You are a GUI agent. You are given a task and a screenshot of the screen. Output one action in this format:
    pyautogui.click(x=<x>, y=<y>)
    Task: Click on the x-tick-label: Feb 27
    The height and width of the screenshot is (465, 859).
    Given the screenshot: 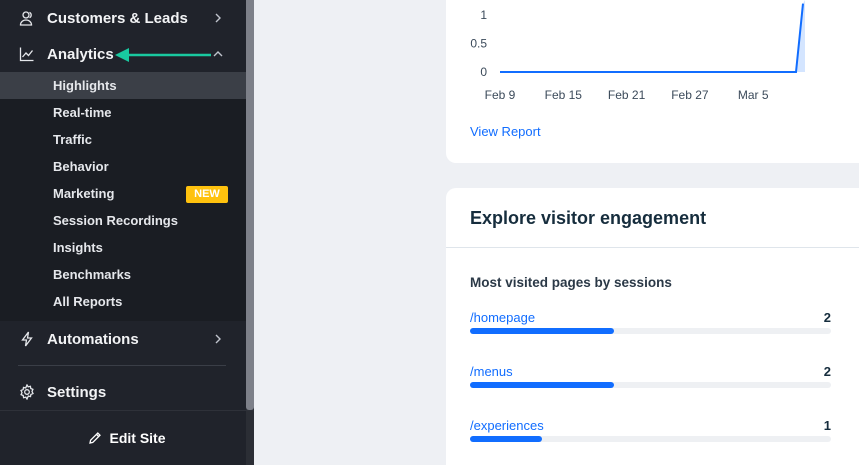 What is the action you would take?
    pyautogui.click(x=690, y=95)
    